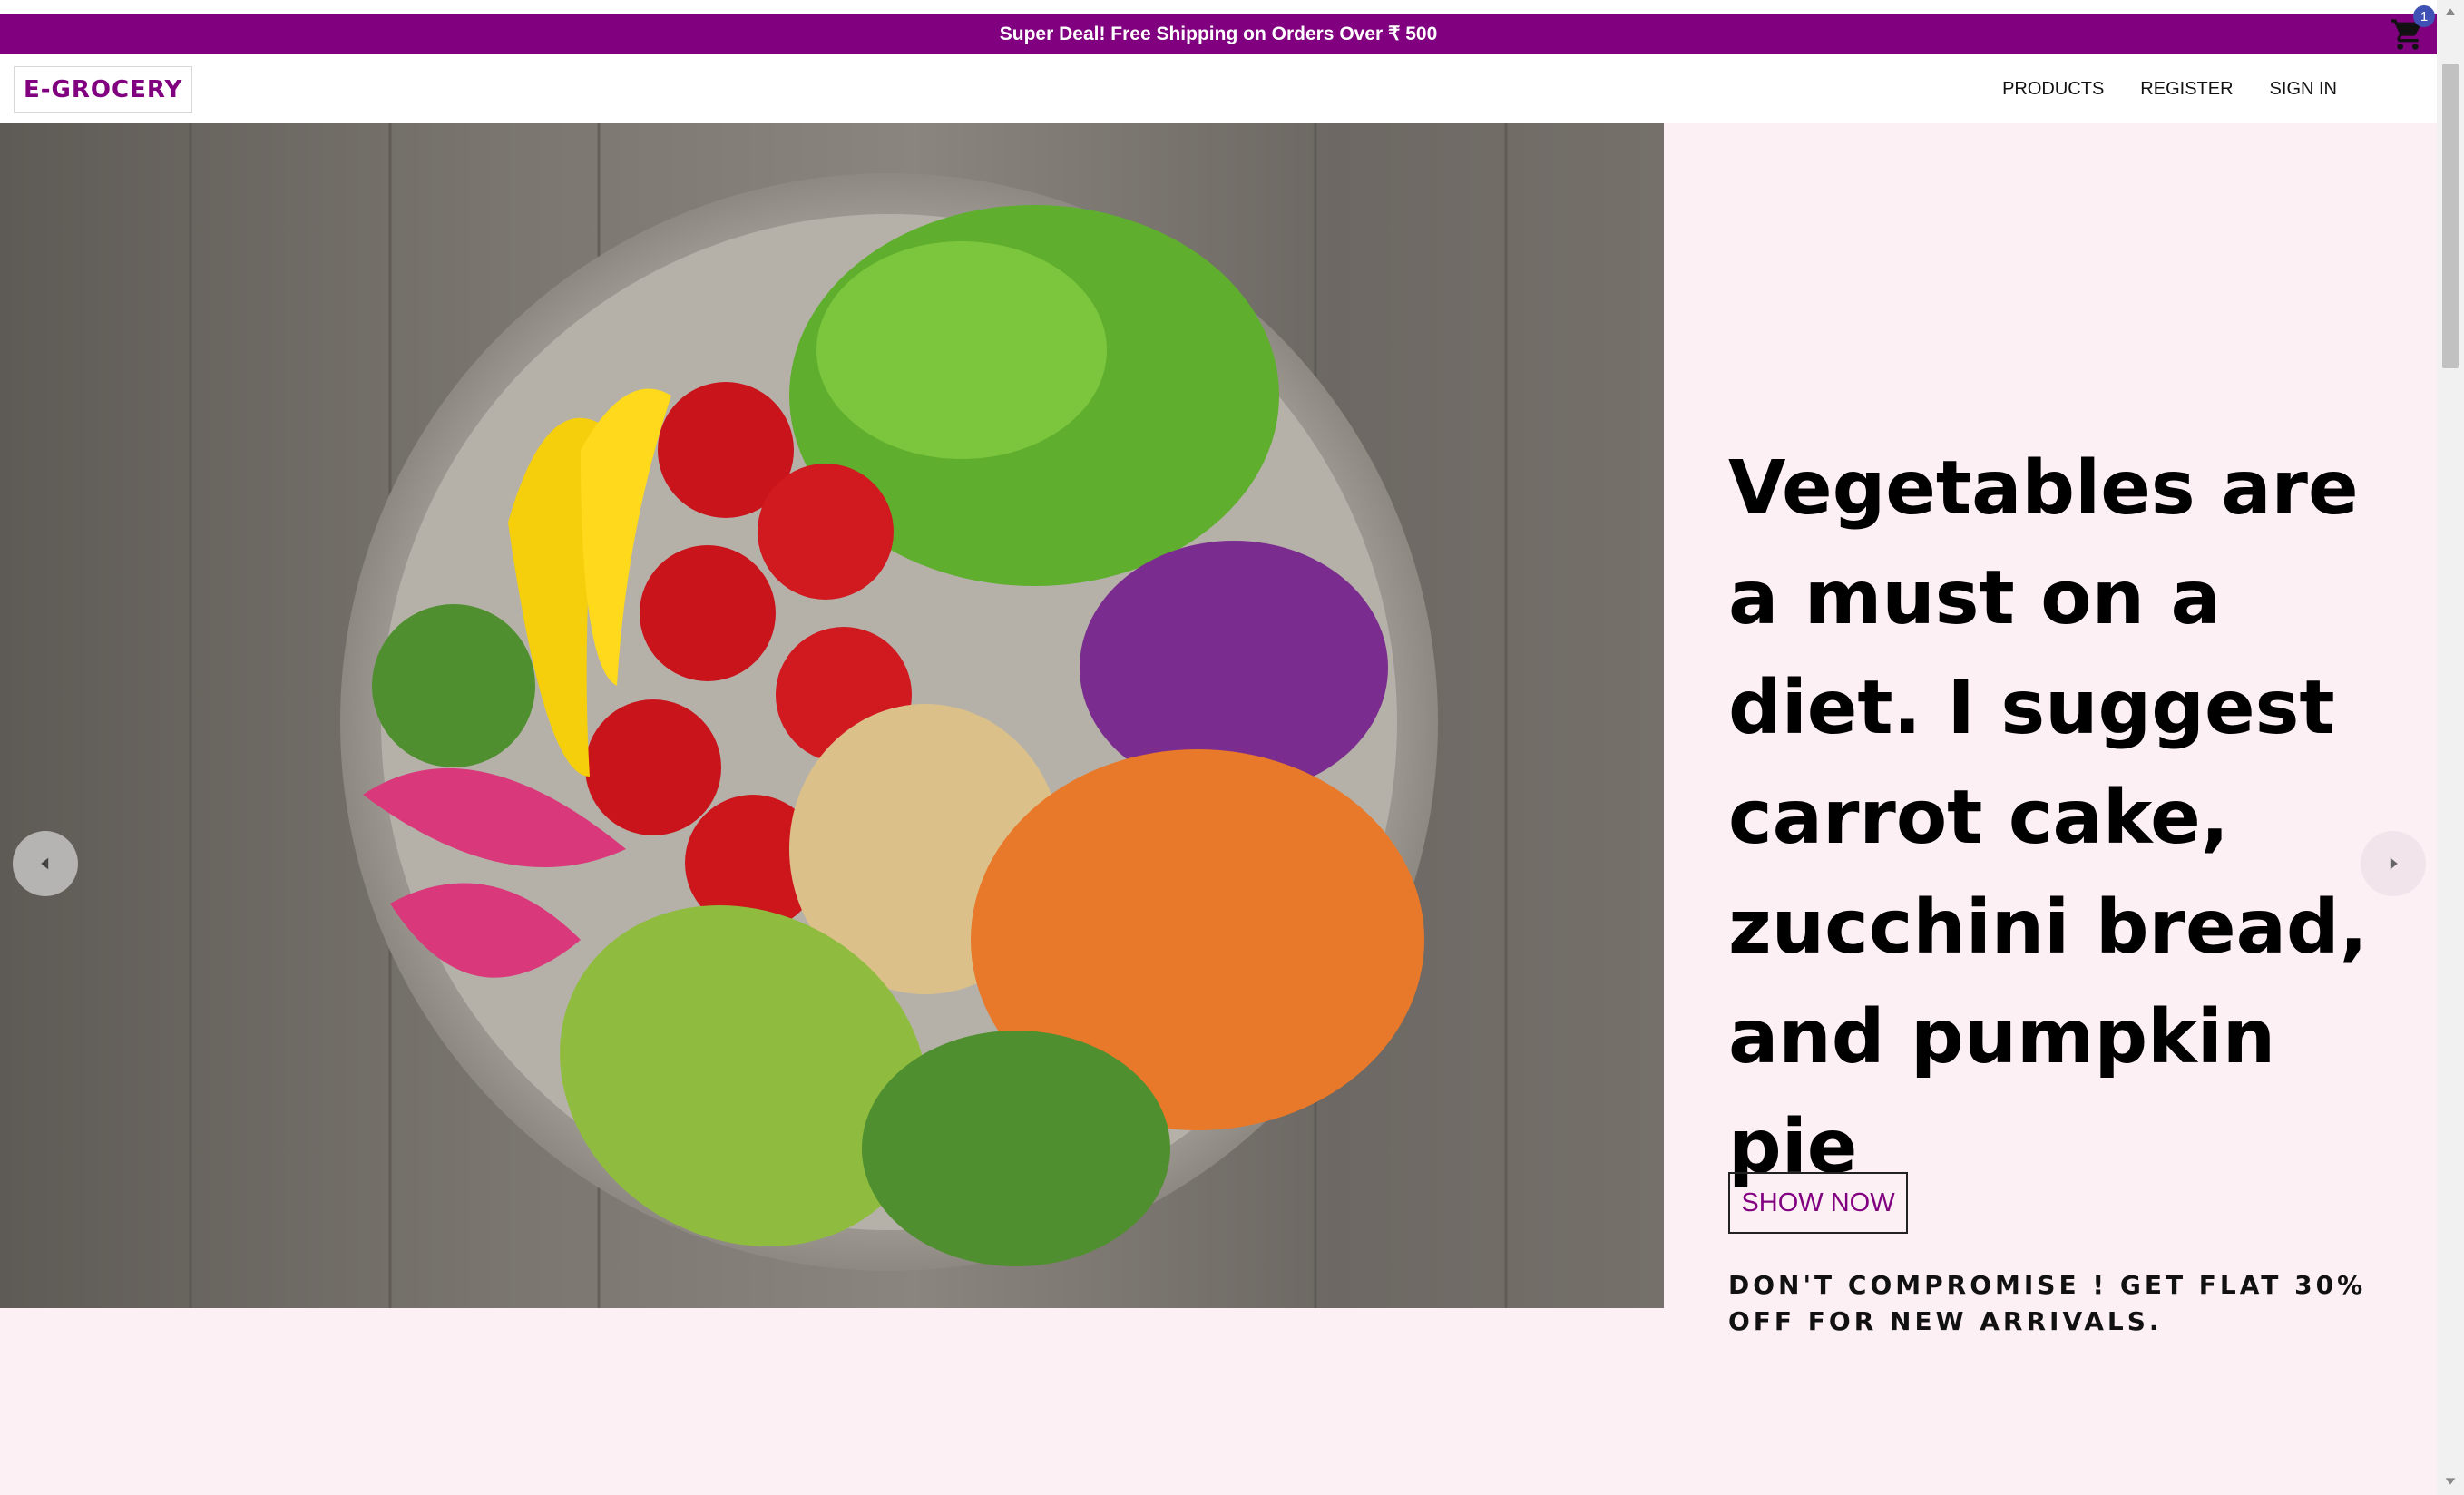 The image size is (2464, 1495). Describe the element at coordinates (2450, 1481) in the screenshot. I see `scroll-down-icon` at that location.